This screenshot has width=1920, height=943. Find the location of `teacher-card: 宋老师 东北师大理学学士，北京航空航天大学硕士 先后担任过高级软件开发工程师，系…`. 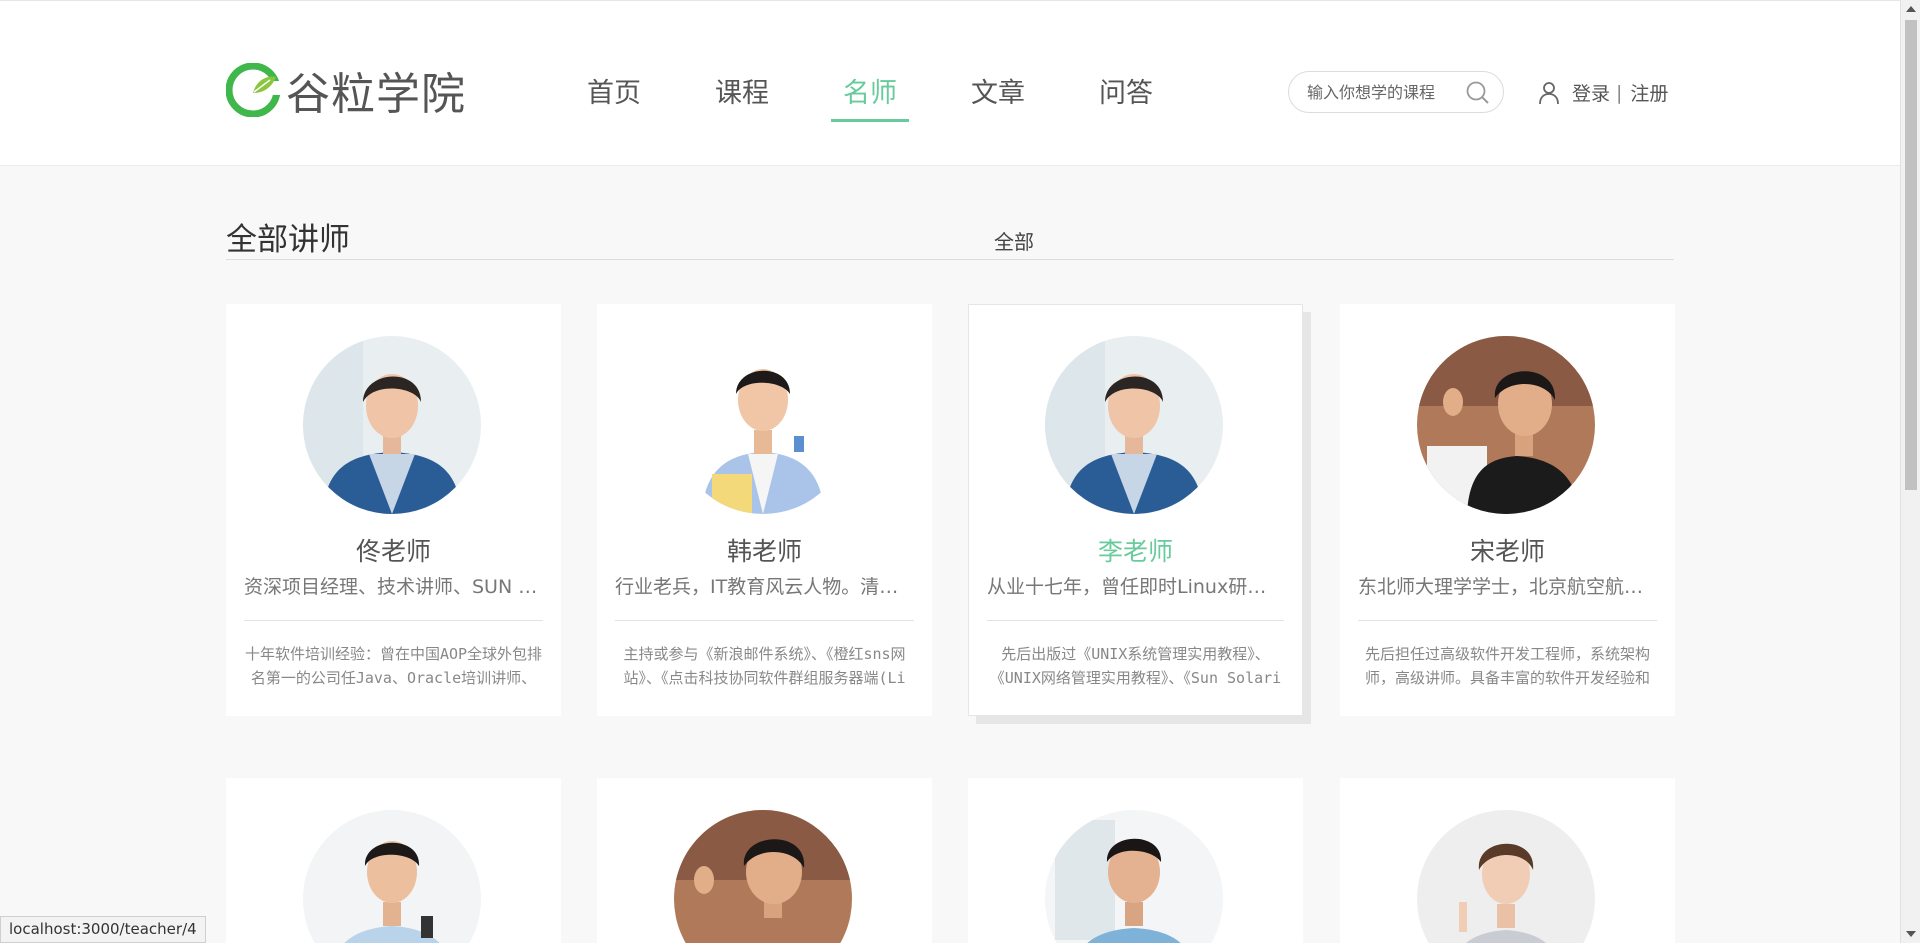

teacher-card: 宋老师 东北师大理学学士，北京航空航天大学硕士 先后担任过高级软件开发工程师，系… is located at coordinates (1507, 510).